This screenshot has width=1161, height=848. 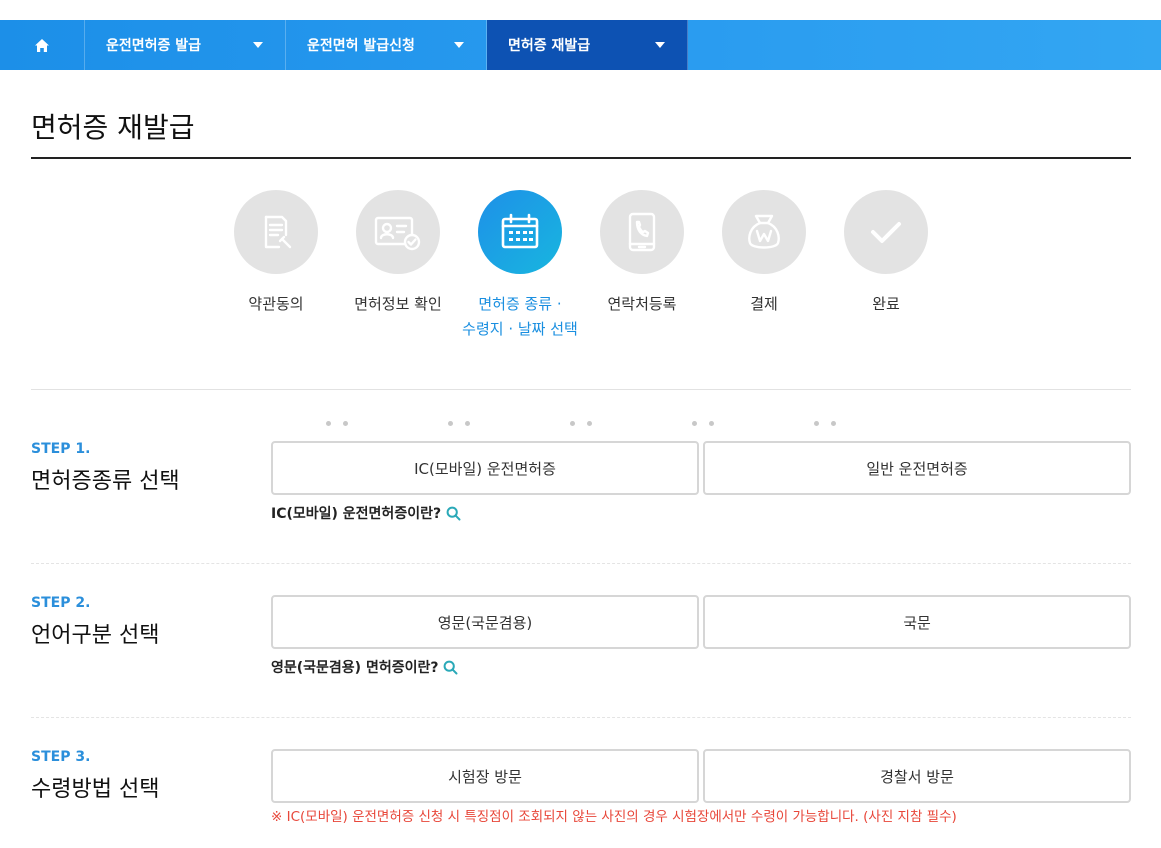 I want to click on checkmark-icon, so click(x=886, y=232).